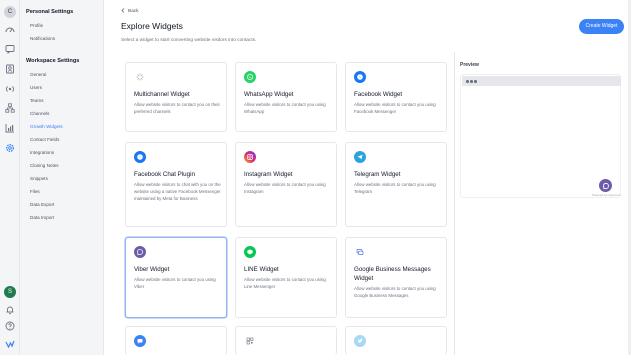 This screenshot has width=640, height=355. What do you see at coordinates (140, 341) in the screenshot?
I see `chat-icon` at bounding box center [140, 341].